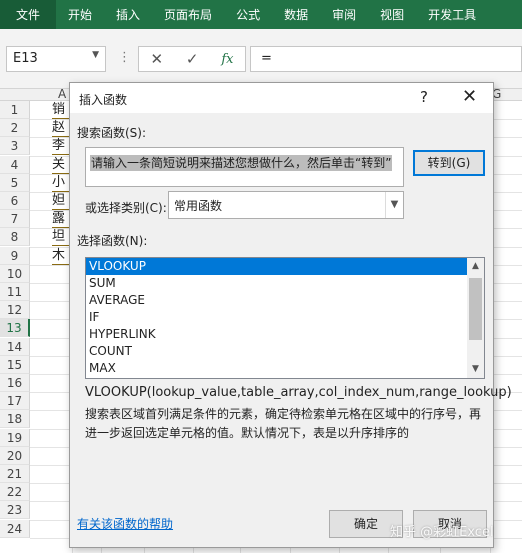  I want to click on row-header: 22, so click(15, 492).